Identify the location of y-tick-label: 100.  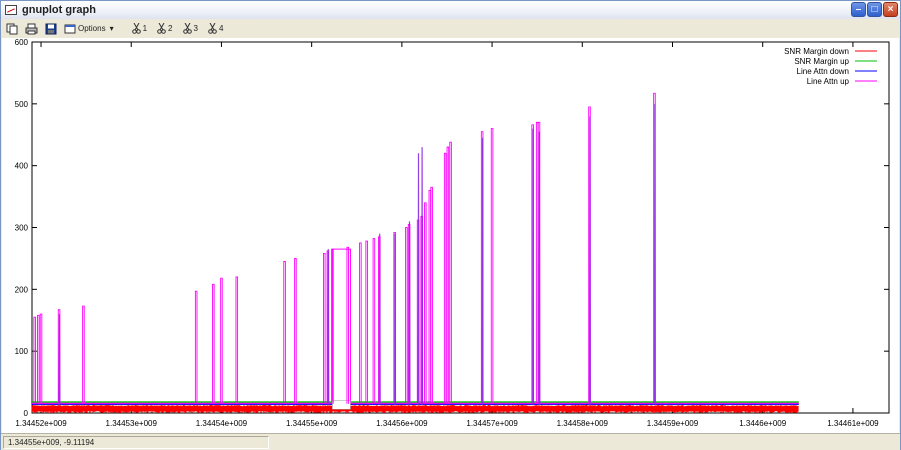
(22, 351).